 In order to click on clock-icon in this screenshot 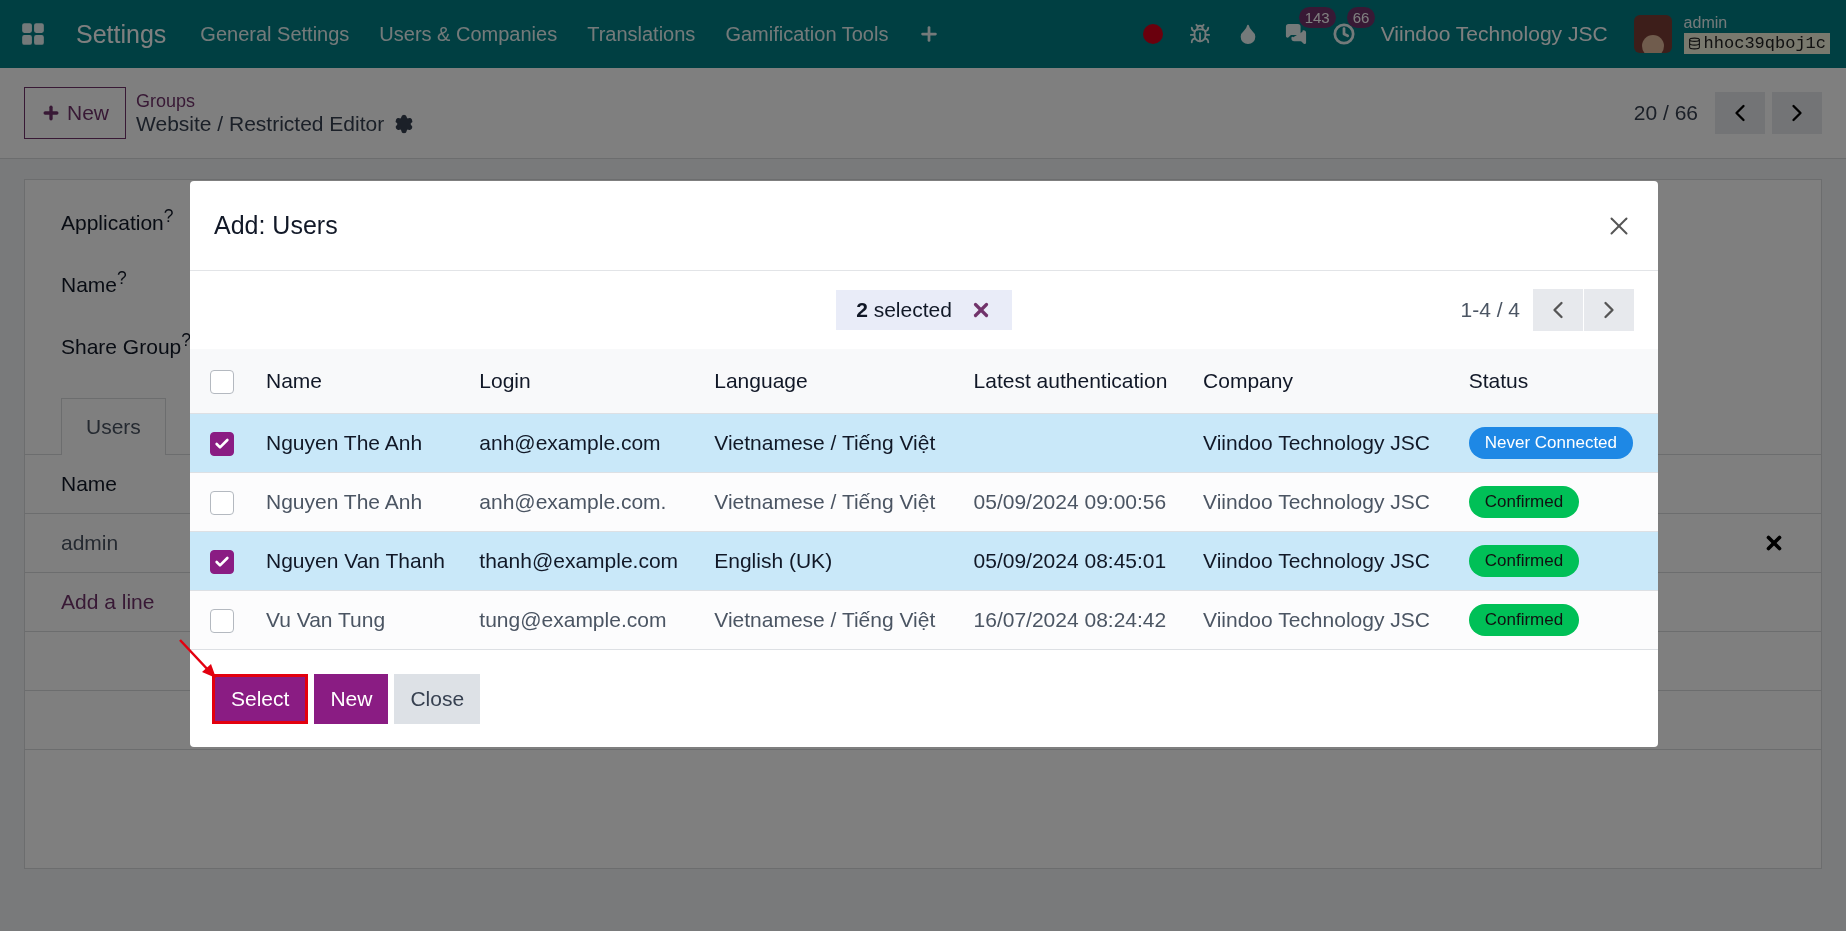, I will do `click(1343, 34)`.